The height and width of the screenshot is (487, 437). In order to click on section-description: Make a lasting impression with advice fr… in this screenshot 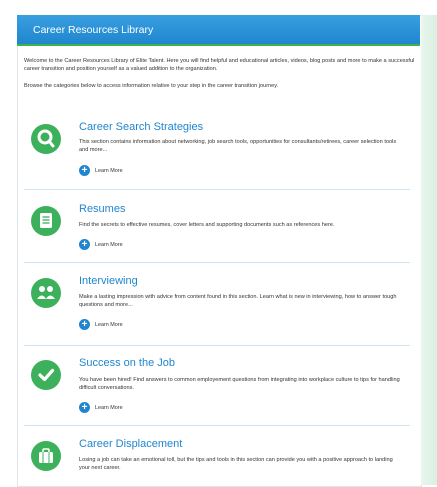, I will do `click(238, 301)`.